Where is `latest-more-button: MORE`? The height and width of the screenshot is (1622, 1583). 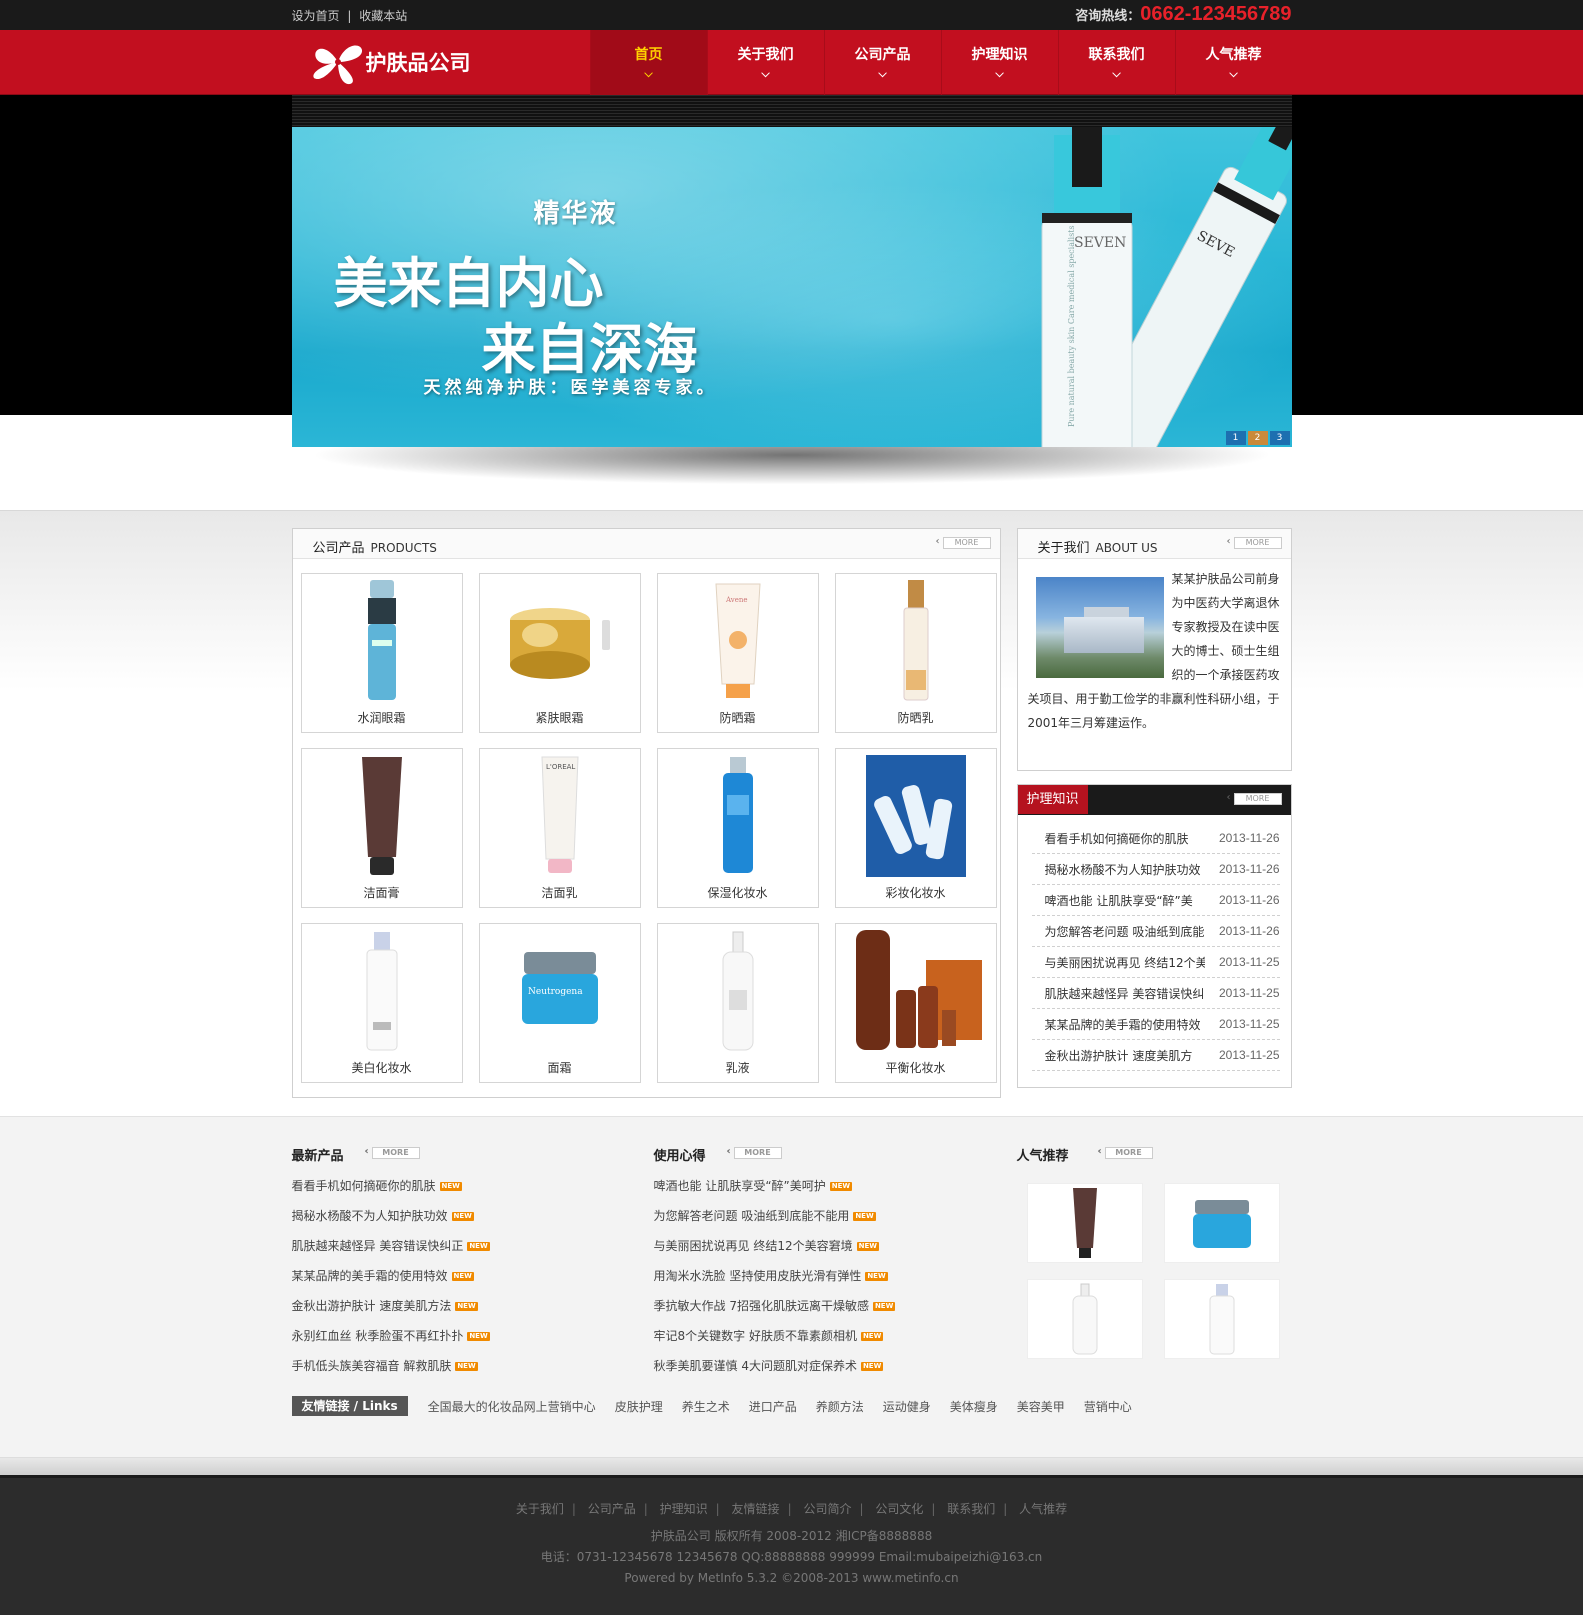
latest-more-button: MORE is located at coordinates (392, 1153).